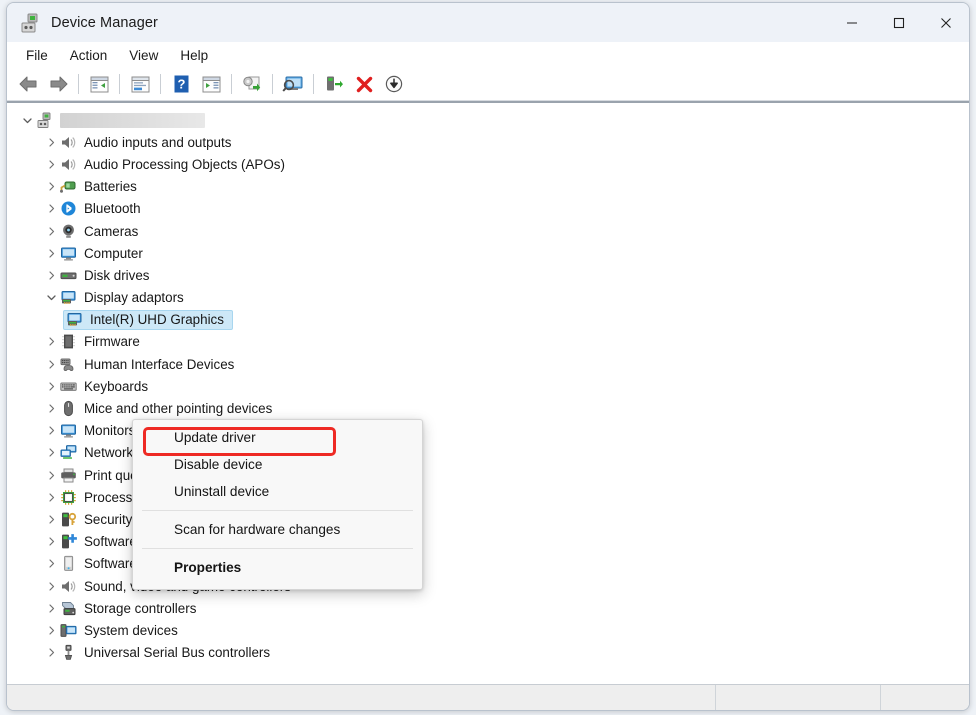 The image size is (976, 715). I want to click on add-legacy-hardware-button, so click(394, 84).